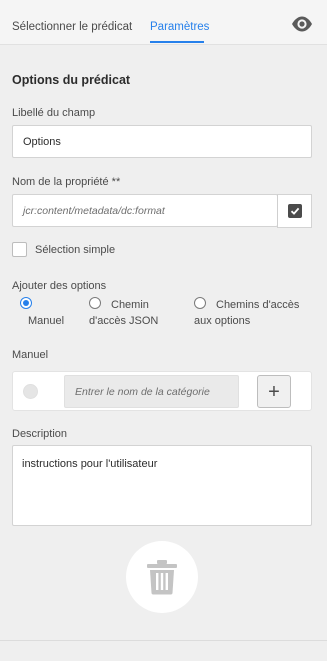 Image resolution: width=327 pixels, height=661 pixels. What do you see at coordinates (177, 42) in the screenshot?
I see `active-tab-indicator` at bounding box center [177, 42].